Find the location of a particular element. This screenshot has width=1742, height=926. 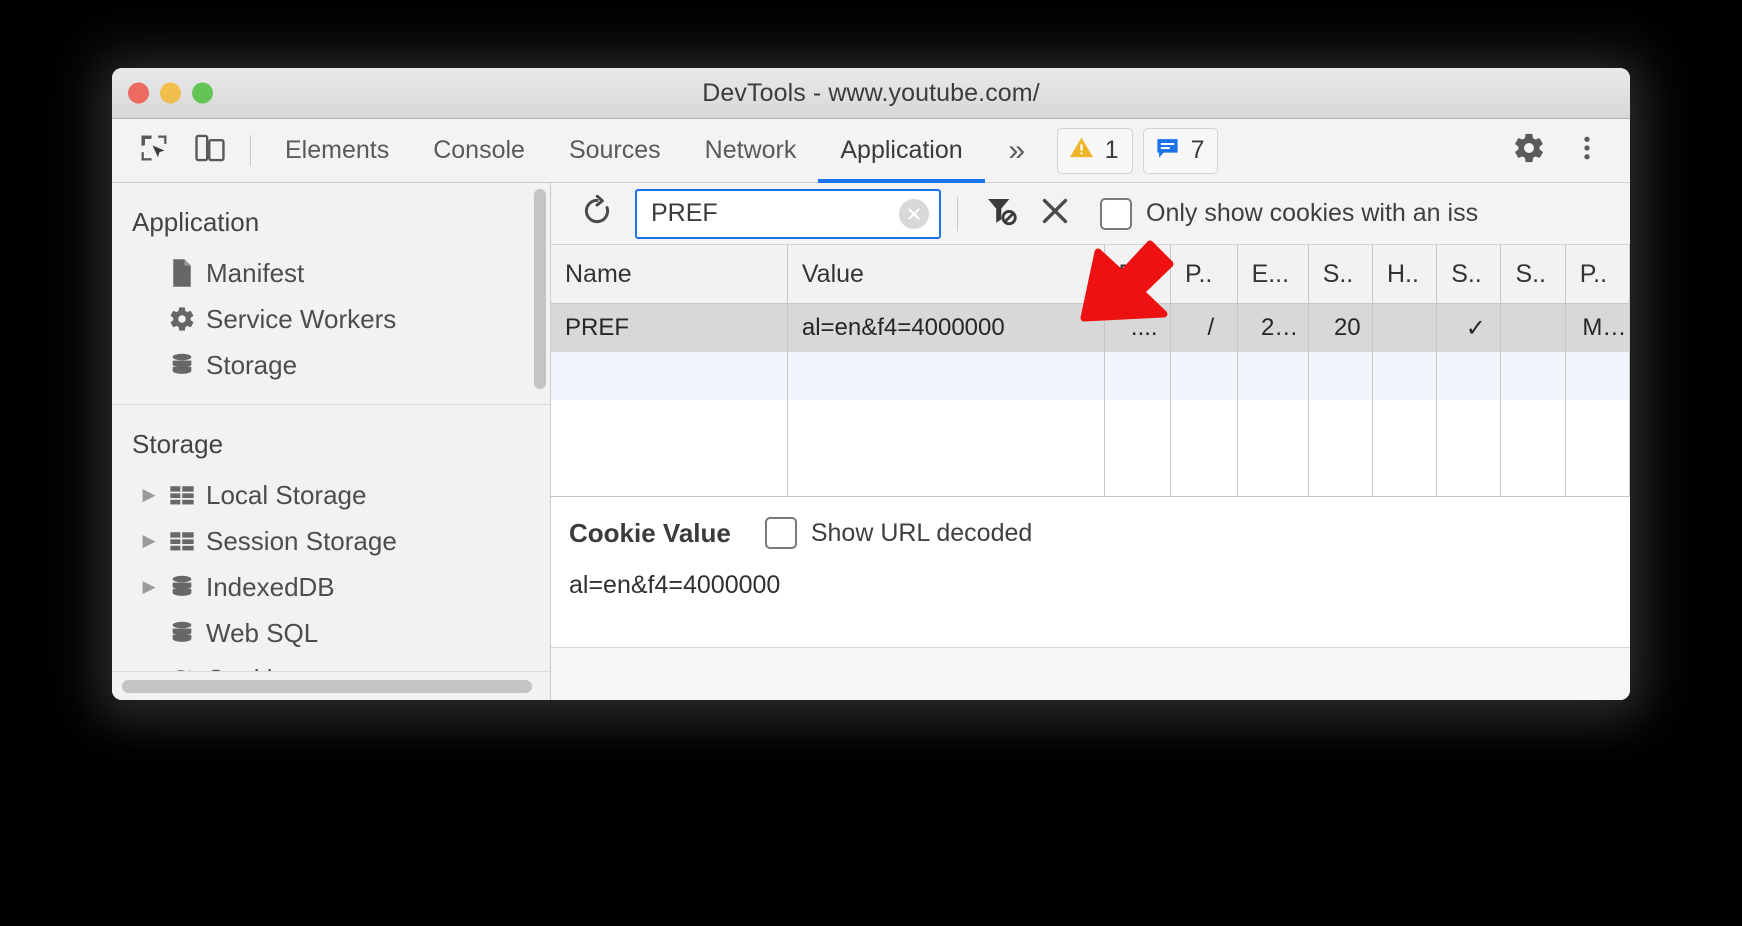

inspect-element-icon is located at coordinates (154, 150).